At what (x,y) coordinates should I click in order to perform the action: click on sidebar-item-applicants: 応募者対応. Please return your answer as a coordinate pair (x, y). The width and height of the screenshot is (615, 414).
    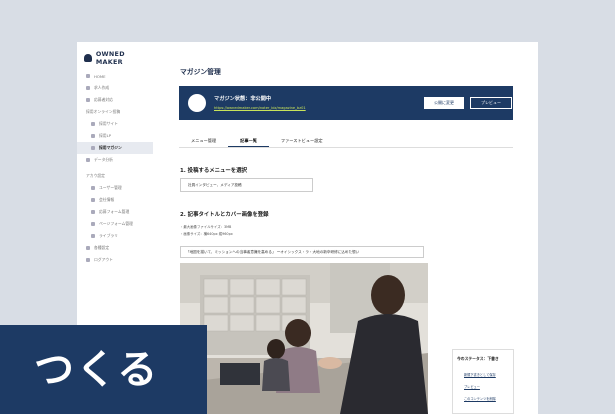
    Looking at the image, I should click on (115, 100).